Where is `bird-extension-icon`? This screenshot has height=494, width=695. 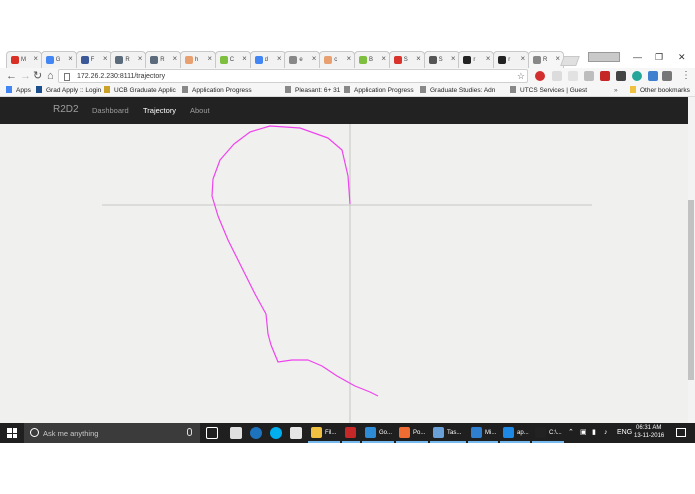 bird-extension-icon is located at coordinates (653, 76).